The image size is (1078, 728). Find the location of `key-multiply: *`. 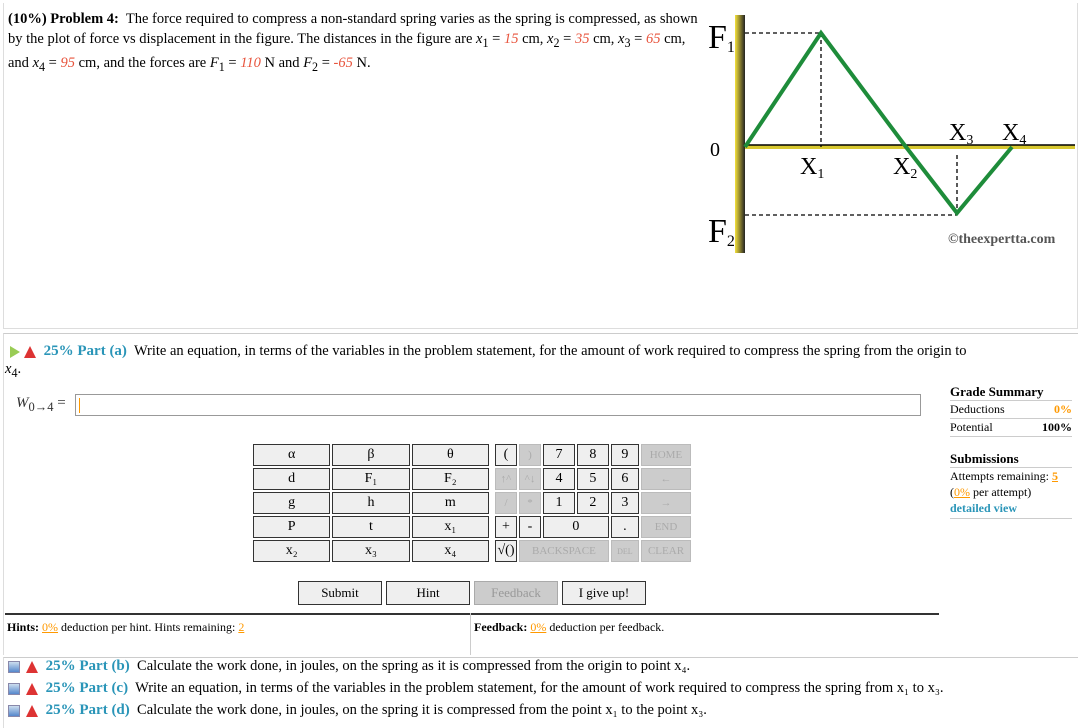

key-multiply: * is located at coordinates (530, 503).